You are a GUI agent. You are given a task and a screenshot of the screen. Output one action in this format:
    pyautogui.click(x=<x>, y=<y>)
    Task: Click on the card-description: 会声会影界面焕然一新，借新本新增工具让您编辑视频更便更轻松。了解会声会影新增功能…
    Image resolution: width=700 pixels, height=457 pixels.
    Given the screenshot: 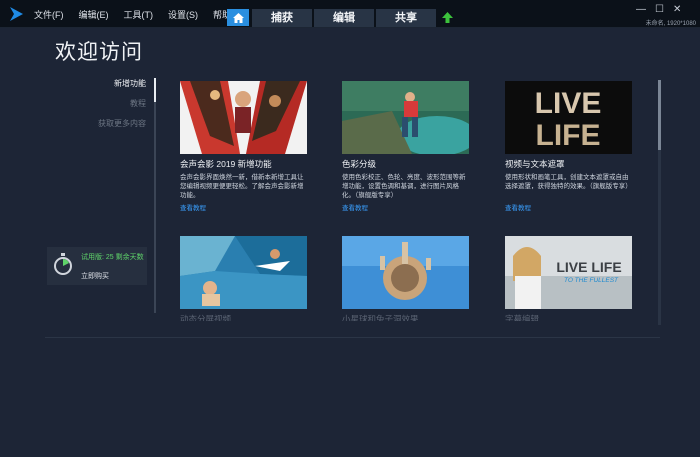 What is the action you would take?
    pyautogui.click(x=242, y=186)
    